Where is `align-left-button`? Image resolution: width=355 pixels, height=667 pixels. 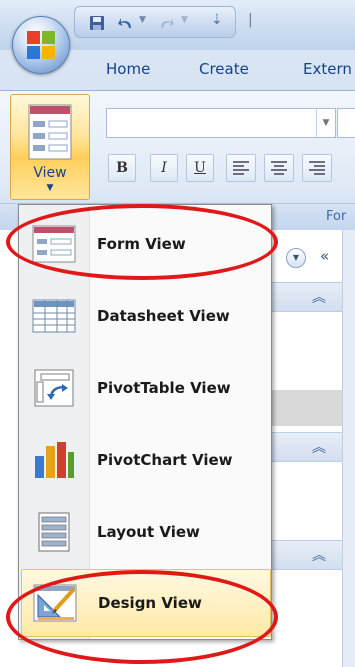
align-left-button is located at coordinates (241, 168).